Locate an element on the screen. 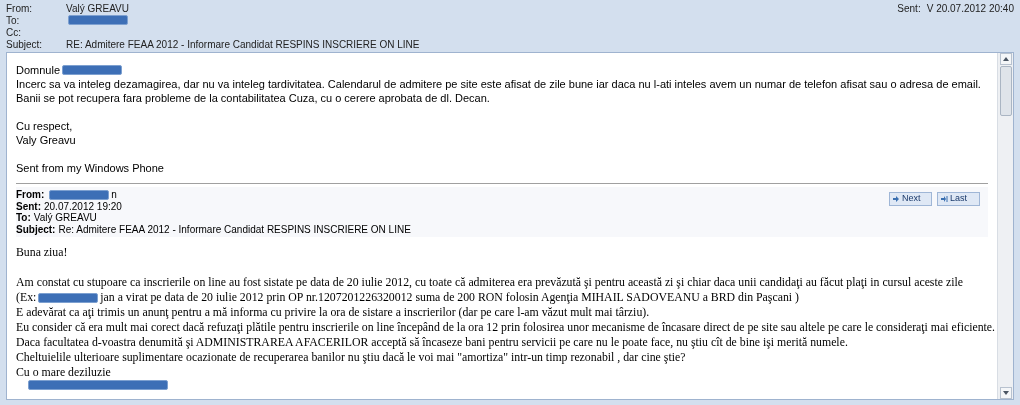 This screenshot has width=1020, height=405. text: 20.07.2012 19:20 is located at coordinates (83, 206).